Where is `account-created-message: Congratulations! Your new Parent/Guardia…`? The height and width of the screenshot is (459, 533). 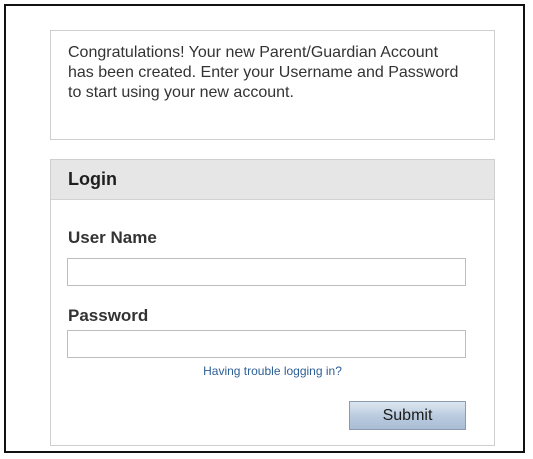
account-created-message: Congratulations! Your new Parent/Guardia… is located at coordinates (263, 72).